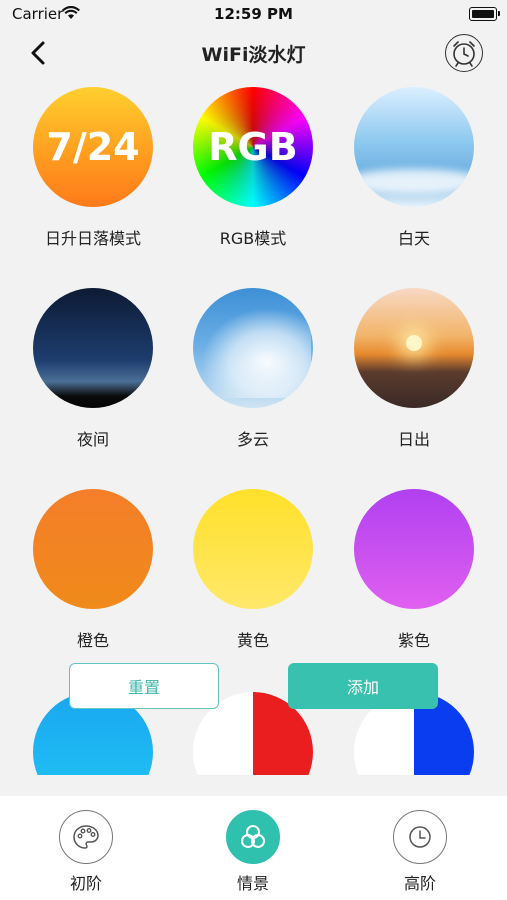  Describe the element at coordinates (363, 686) in the screenshot. I see `add-button: 添加` at that location.